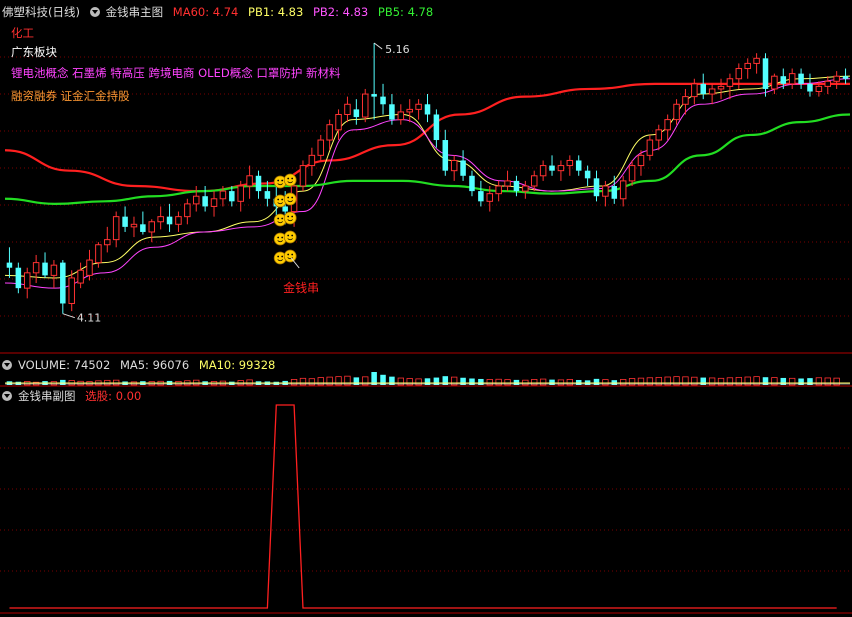 The image size is (852, 617). Describe the element at coordinates (427, 159) in the screenshot. I see `series-pb5-line` at that location.